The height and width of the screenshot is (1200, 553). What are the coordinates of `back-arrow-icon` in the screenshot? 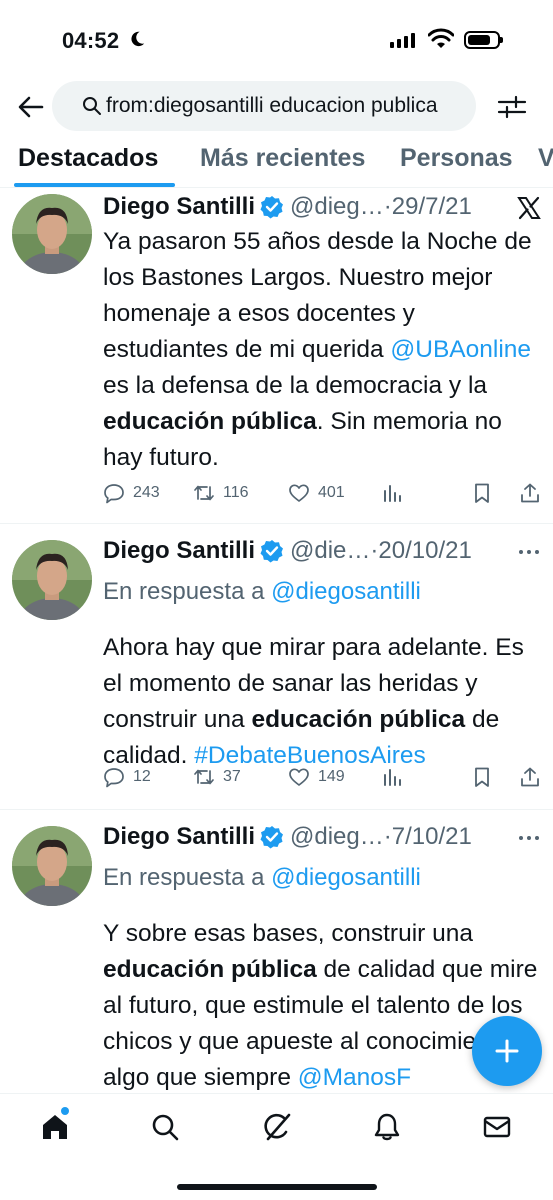 It's located at (31, 107).